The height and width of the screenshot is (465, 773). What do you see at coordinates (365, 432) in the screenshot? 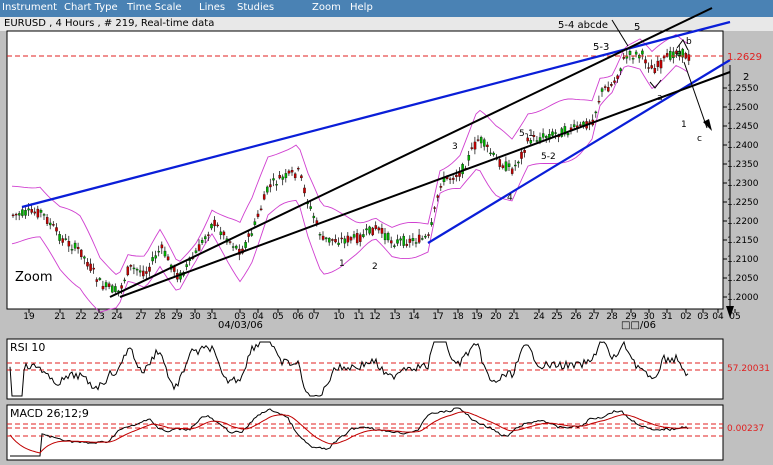
I see `macd-panel` at bounding box center [365, 432].